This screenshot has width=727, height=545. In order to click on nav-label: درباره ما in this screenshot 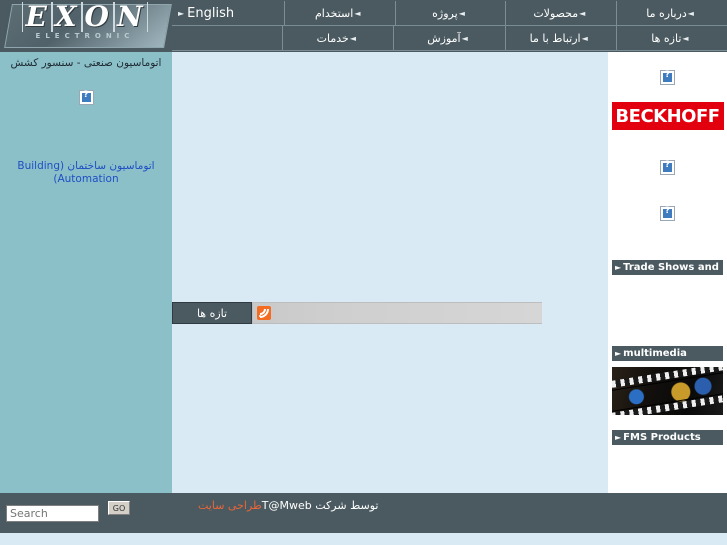, I will do `click(666, 13)`.